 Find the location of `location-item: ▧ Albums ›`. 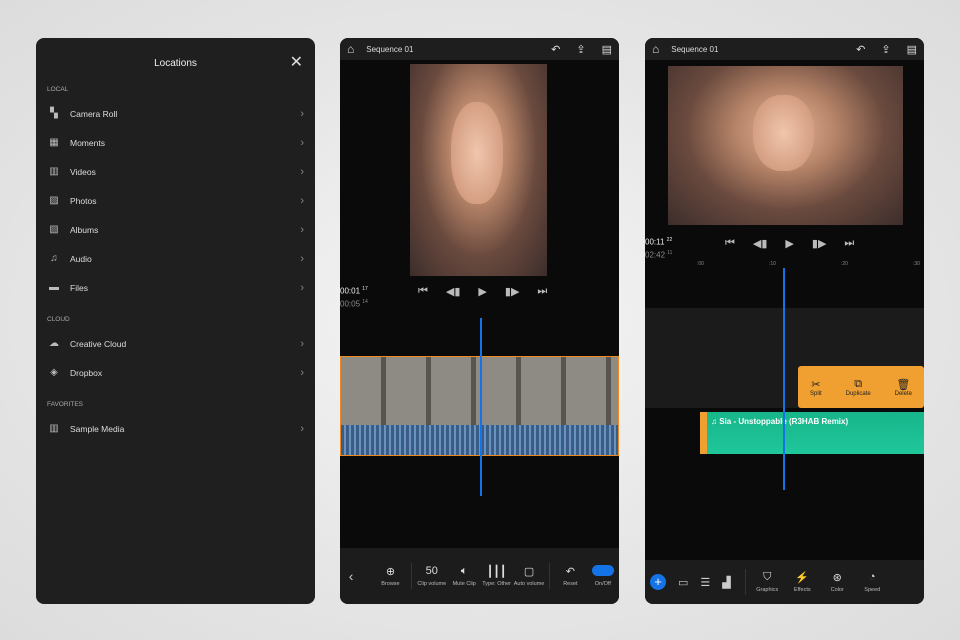

location-item: ▧ Albums › is located at coordinates (175, 229).